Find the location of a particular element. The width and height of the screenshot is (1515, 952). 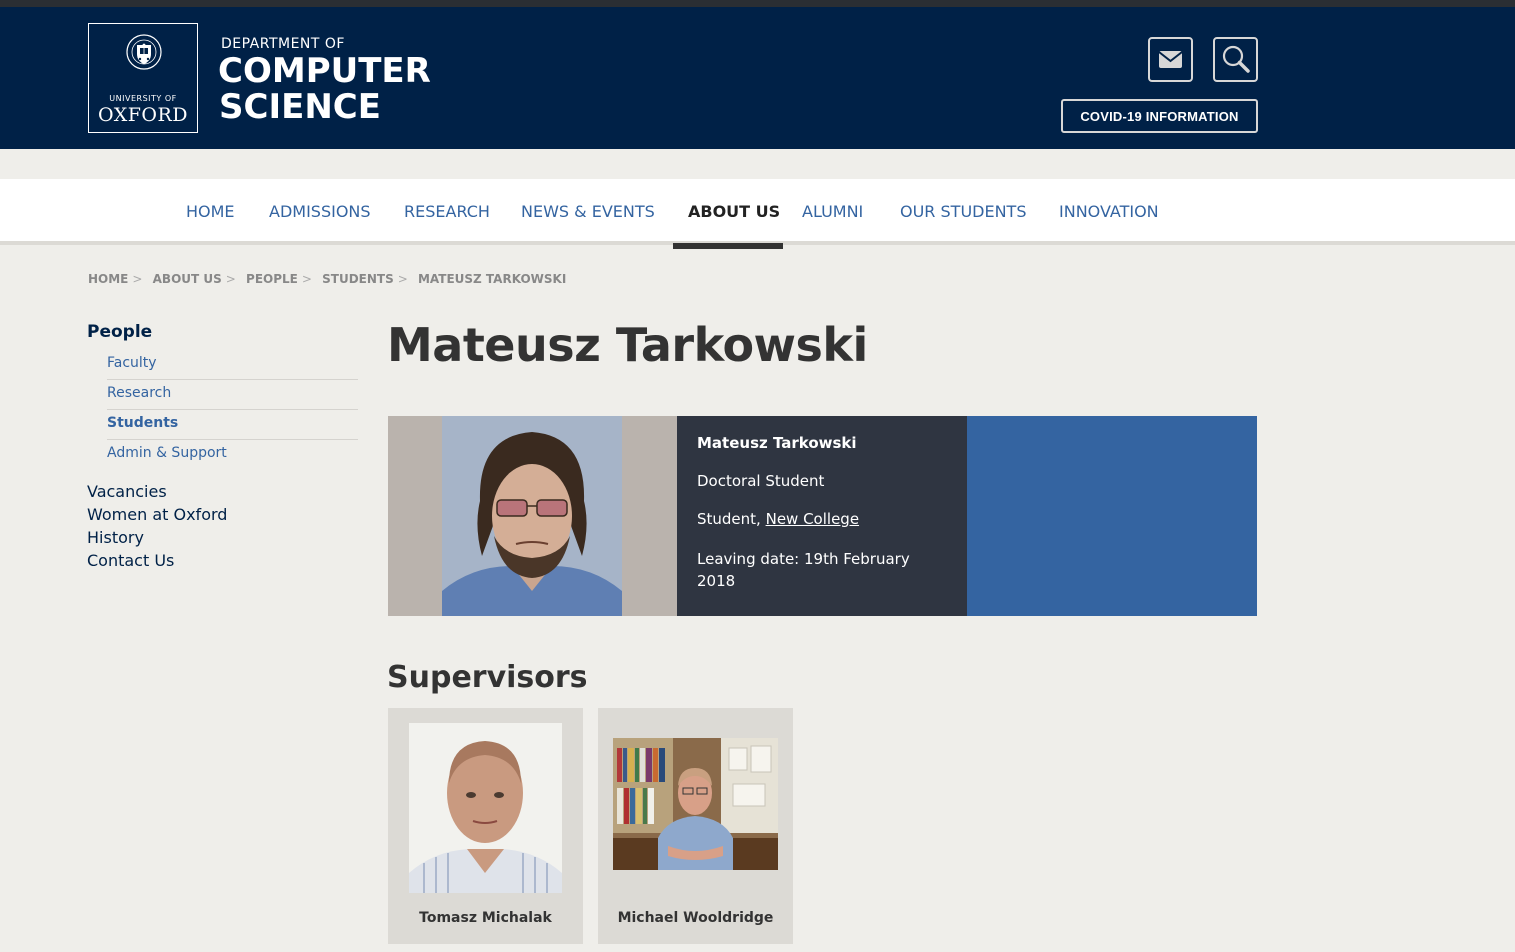

nav-news-events: NEWS & EVENTS is located at coordinates (588, 212).